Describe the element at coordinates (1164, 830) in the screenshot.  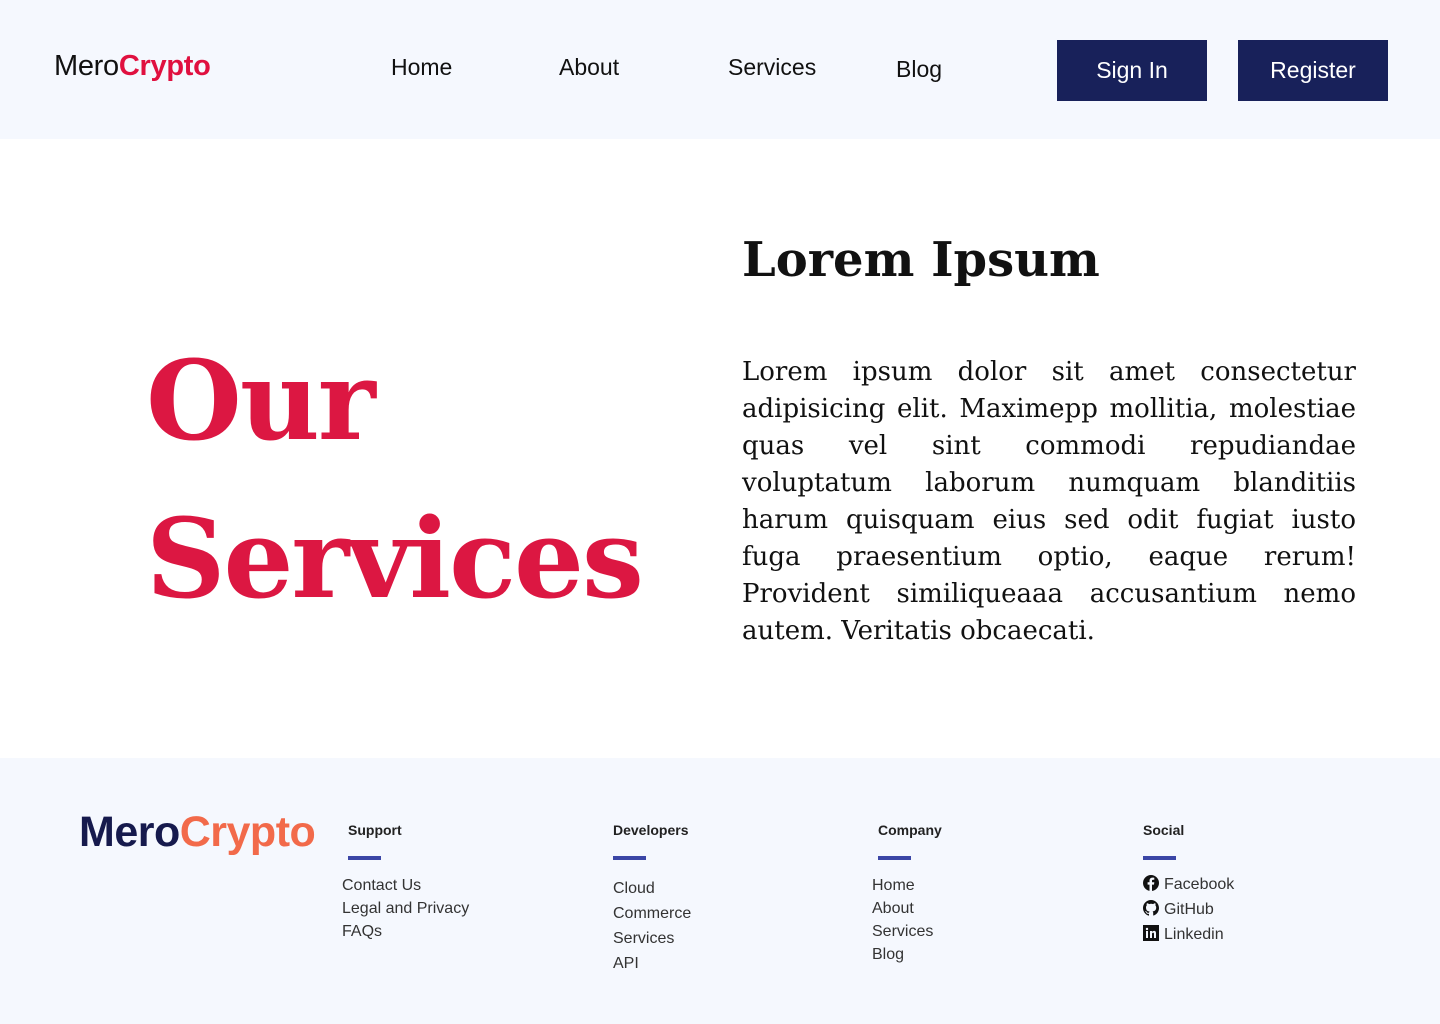
I see `footer-heading-social: Social` at that location.